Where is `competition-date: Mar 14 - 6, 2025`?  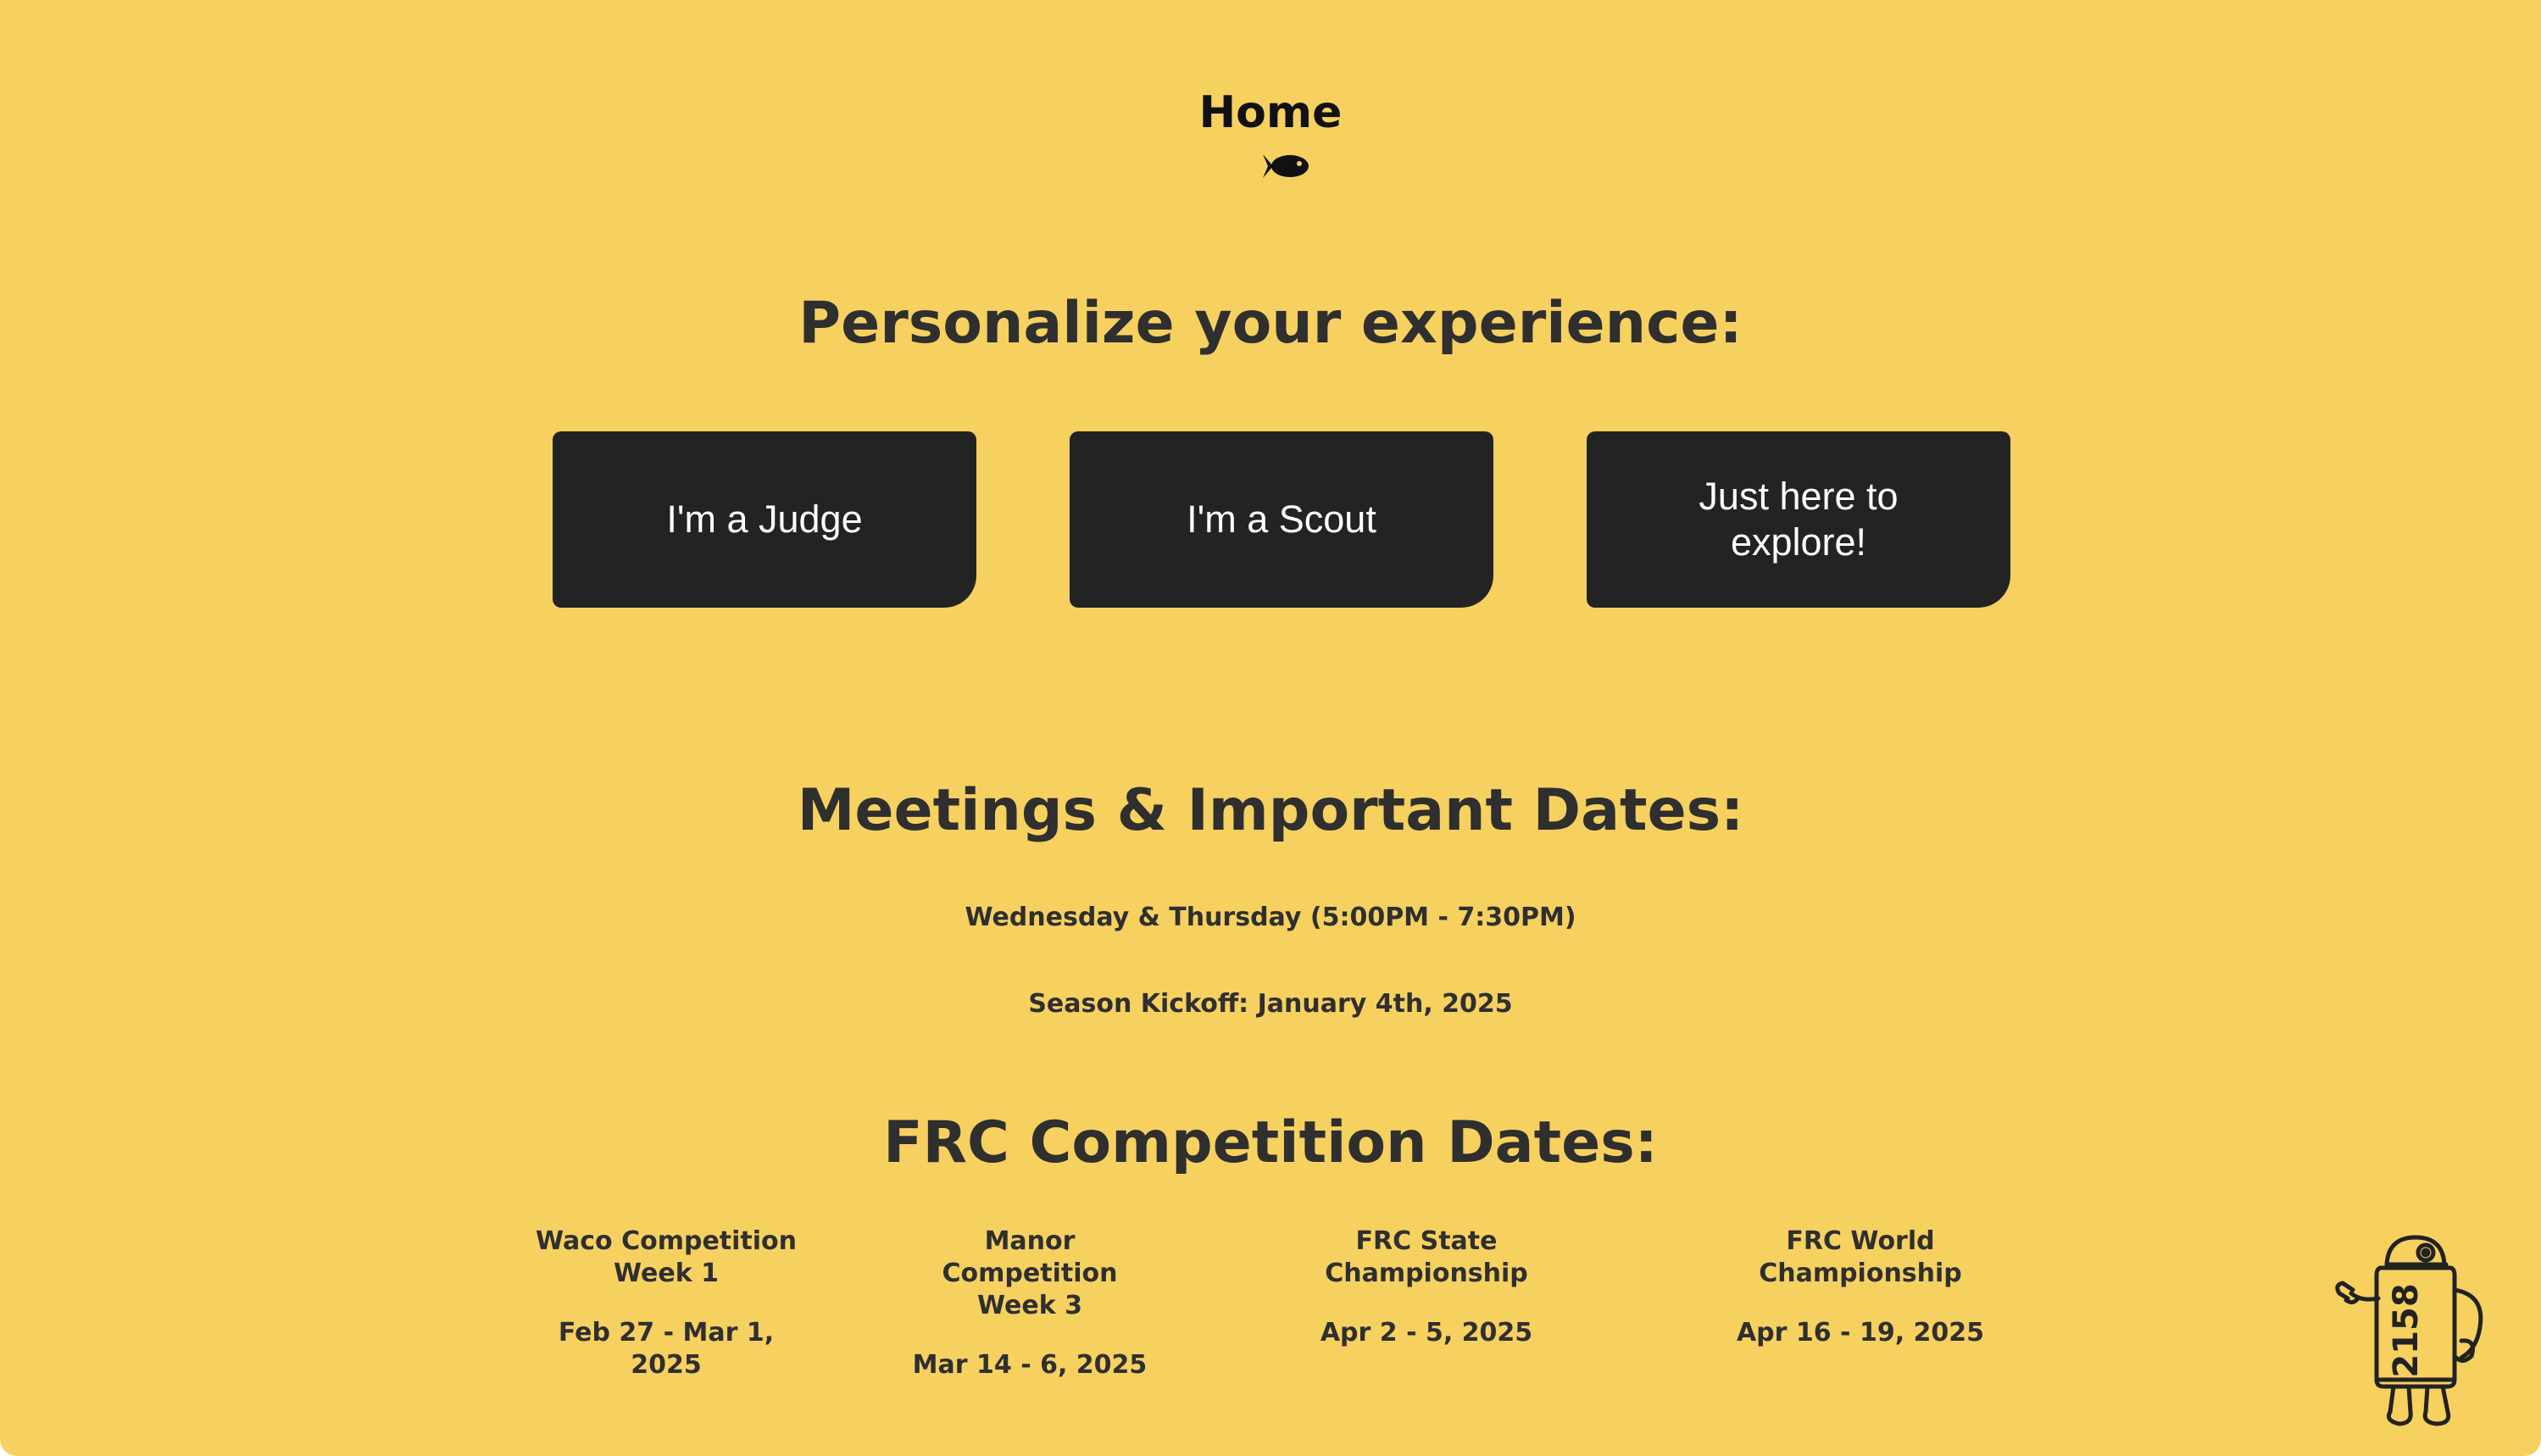 competition-date: Mar 14 - 6, 2025 is located at coordinates (1030, 1365).